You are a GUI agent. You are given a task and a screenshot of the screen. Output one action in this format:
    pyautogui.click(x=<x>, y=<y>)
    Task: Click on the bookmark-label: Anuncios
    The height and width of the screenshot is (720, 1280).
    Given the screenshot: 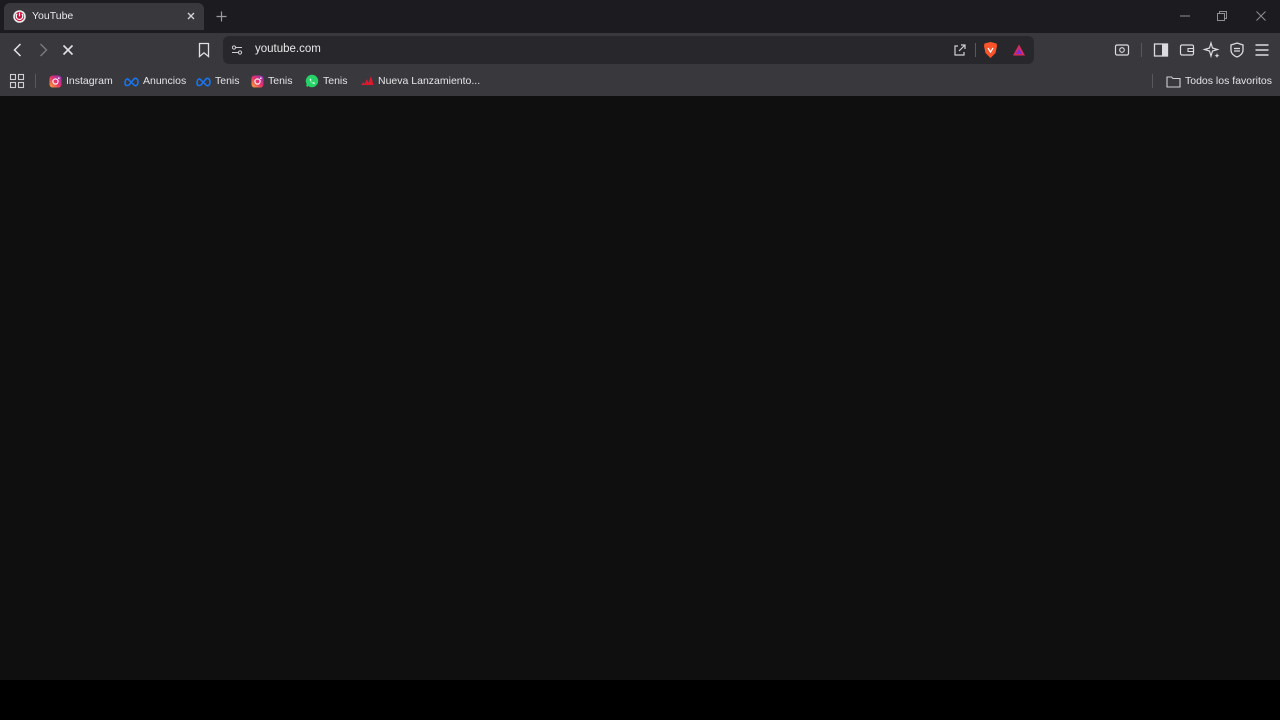 What is the action you would take?
    pyautogui.click(x=165, y=81)
    